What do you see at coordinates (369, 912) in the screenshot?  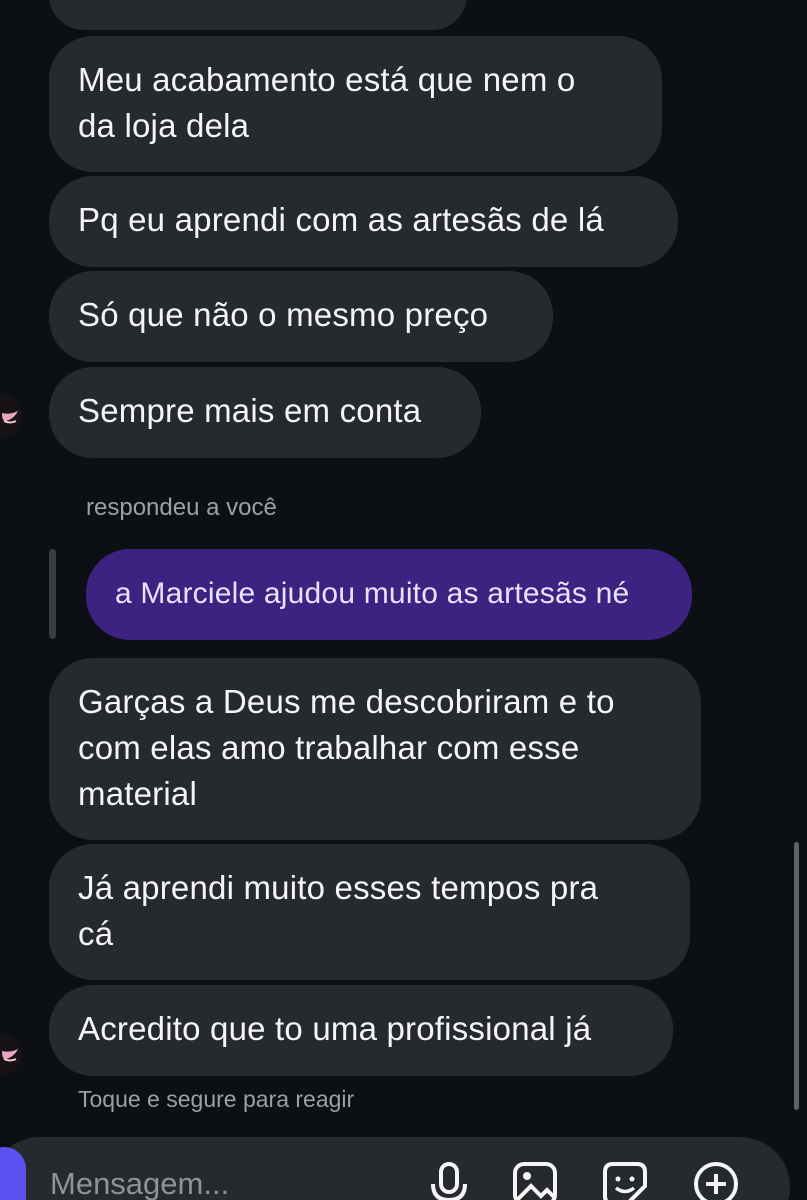 I see `message-bubble: Já aprendi muito esses tempos pra cá` at bounding box center [369, 912].